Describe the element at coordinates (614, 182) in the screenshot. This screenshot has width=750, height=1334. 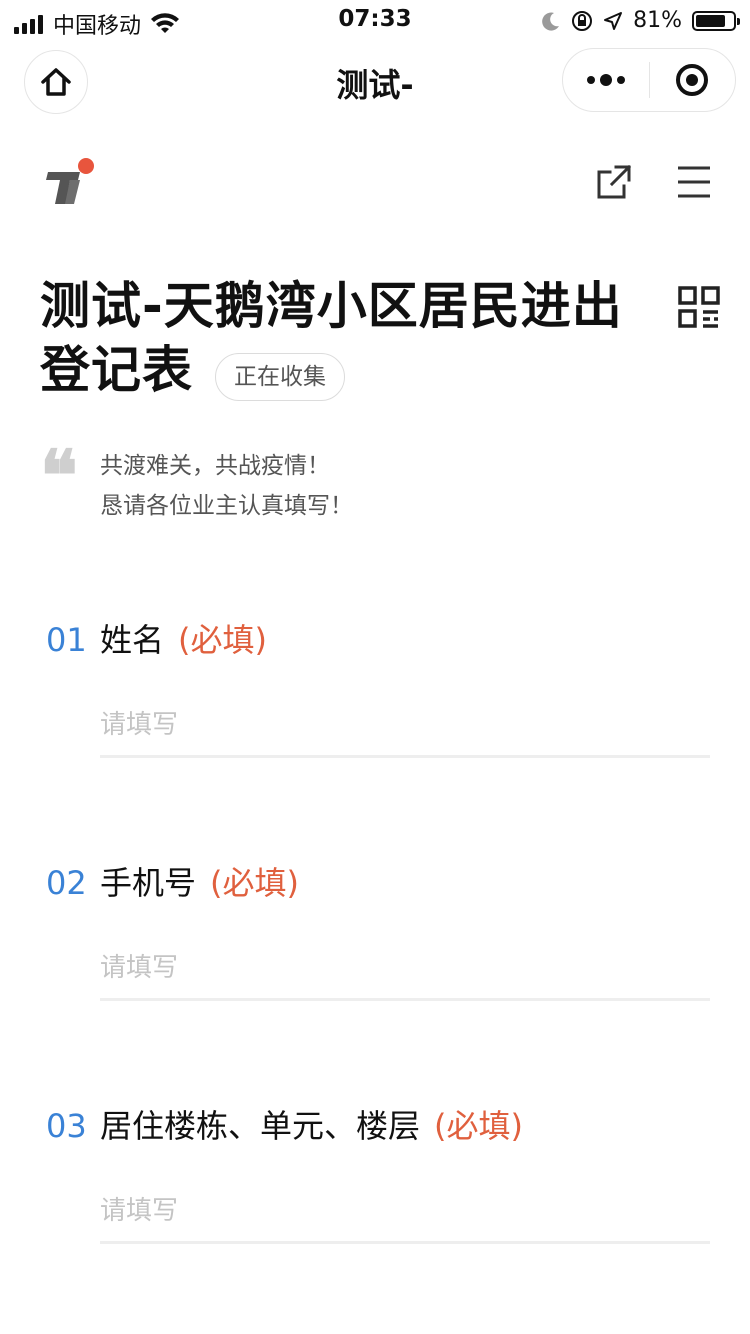
I see `share-icon` at that location.